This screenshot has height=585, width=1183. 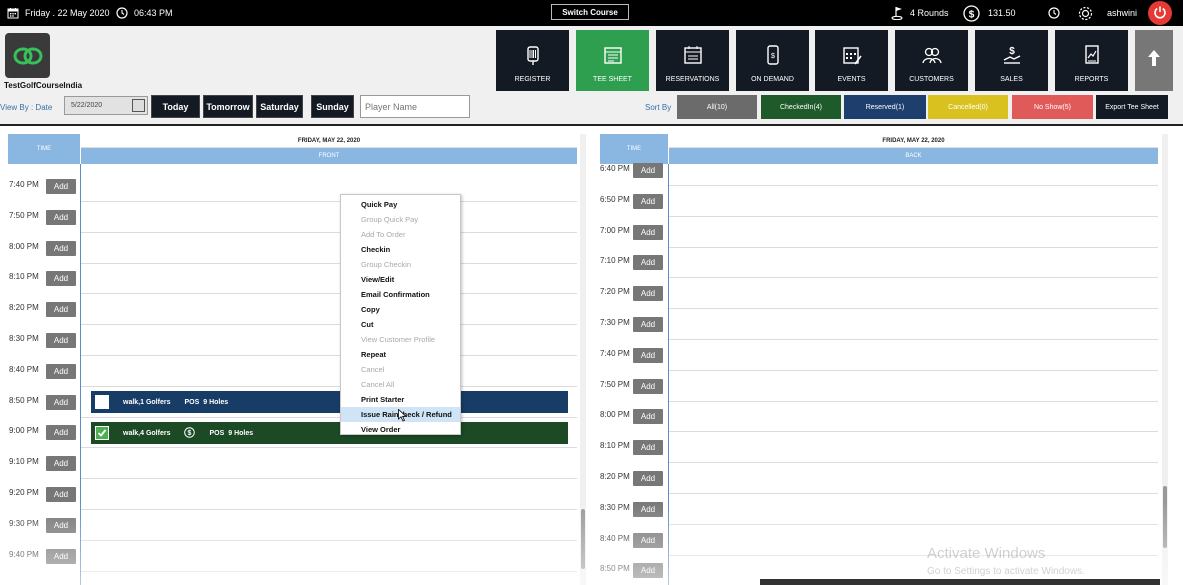 I want to click on today-button: Today, so click(x=175, y=106).